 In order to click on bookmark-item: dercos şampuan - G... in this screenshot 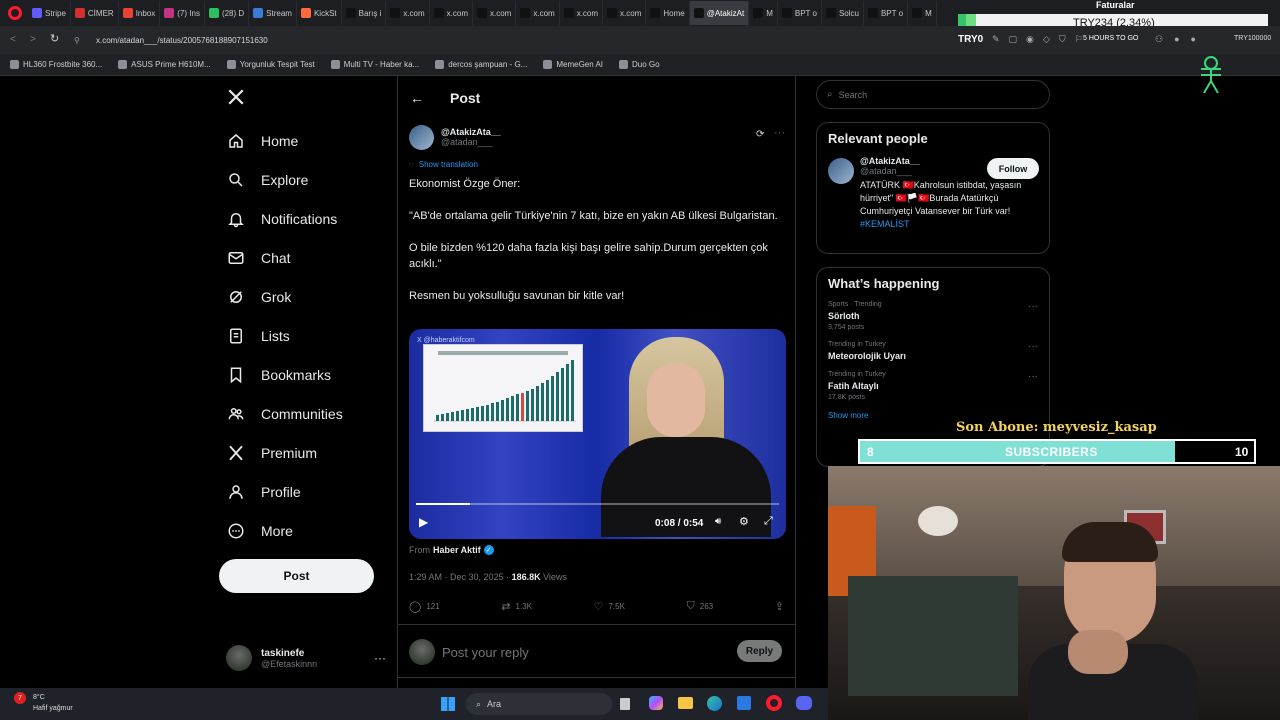, I will do `click(481, 64)`.